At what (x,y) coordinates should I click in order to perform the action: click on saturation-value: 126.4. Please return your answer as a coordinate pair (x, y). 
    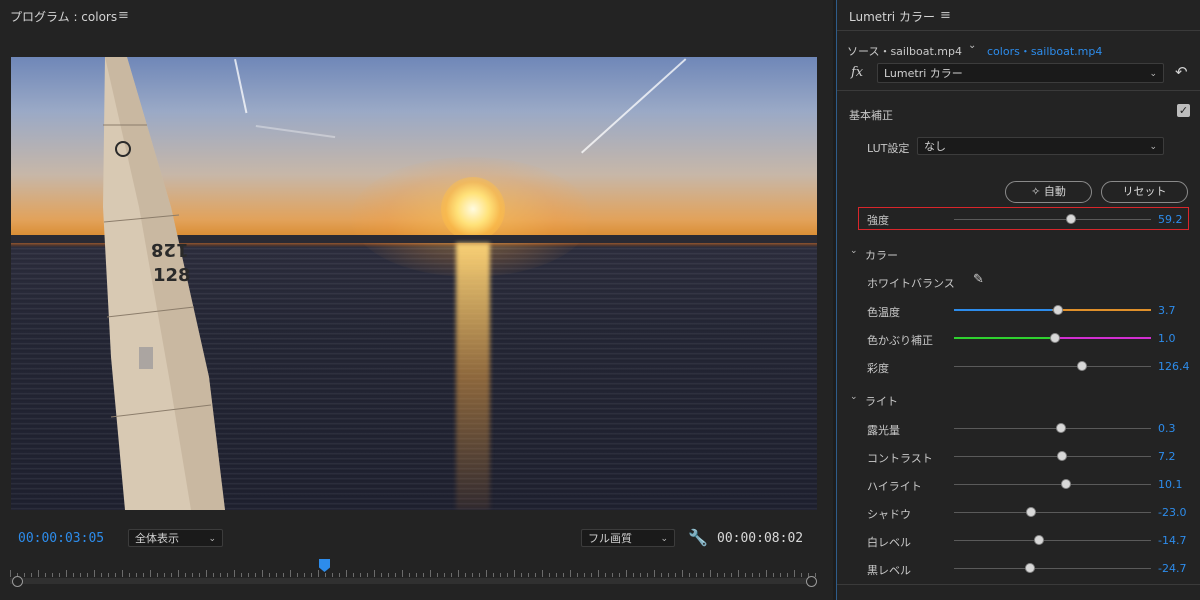
    Looking at the image, I should click on (1174, 366).